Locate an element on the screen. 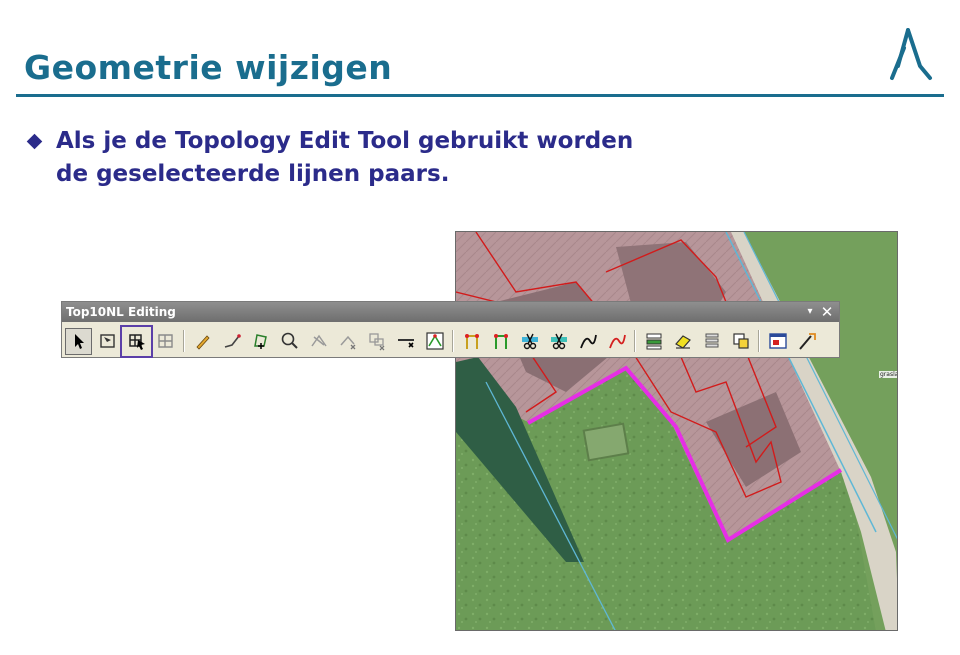  map-text-label: grasla is located at coordinates (888, 374).